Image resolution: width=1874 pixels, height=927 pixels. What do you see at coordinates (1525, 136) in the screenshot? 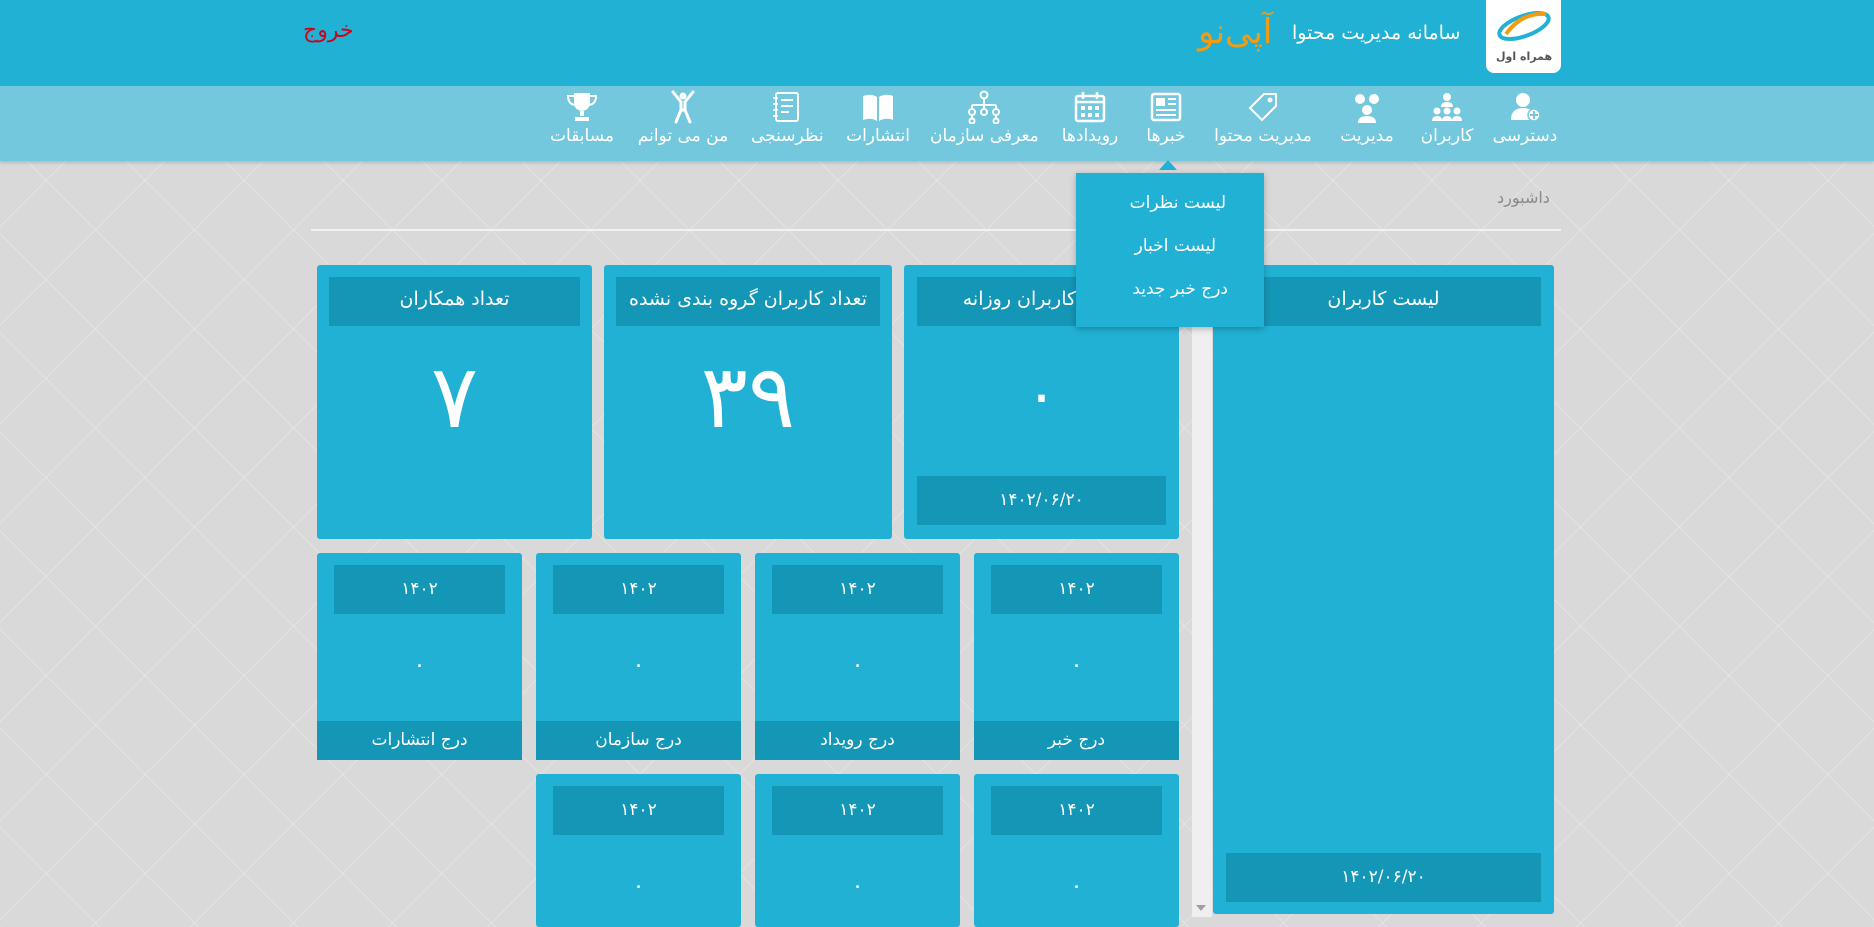
I see `nav-label: دسترسی` at bounding box center [1525, 136].